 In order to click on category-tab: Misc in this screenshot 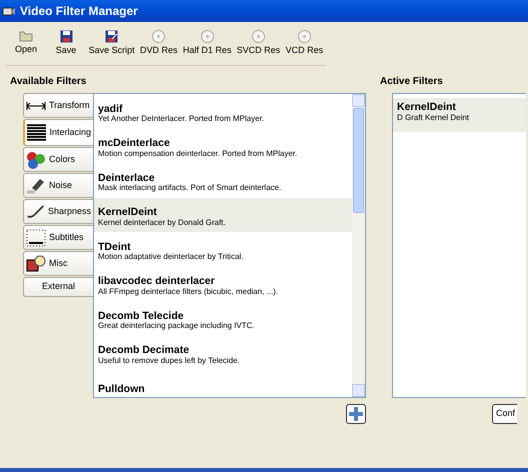, I will do `click(58, 263)`.